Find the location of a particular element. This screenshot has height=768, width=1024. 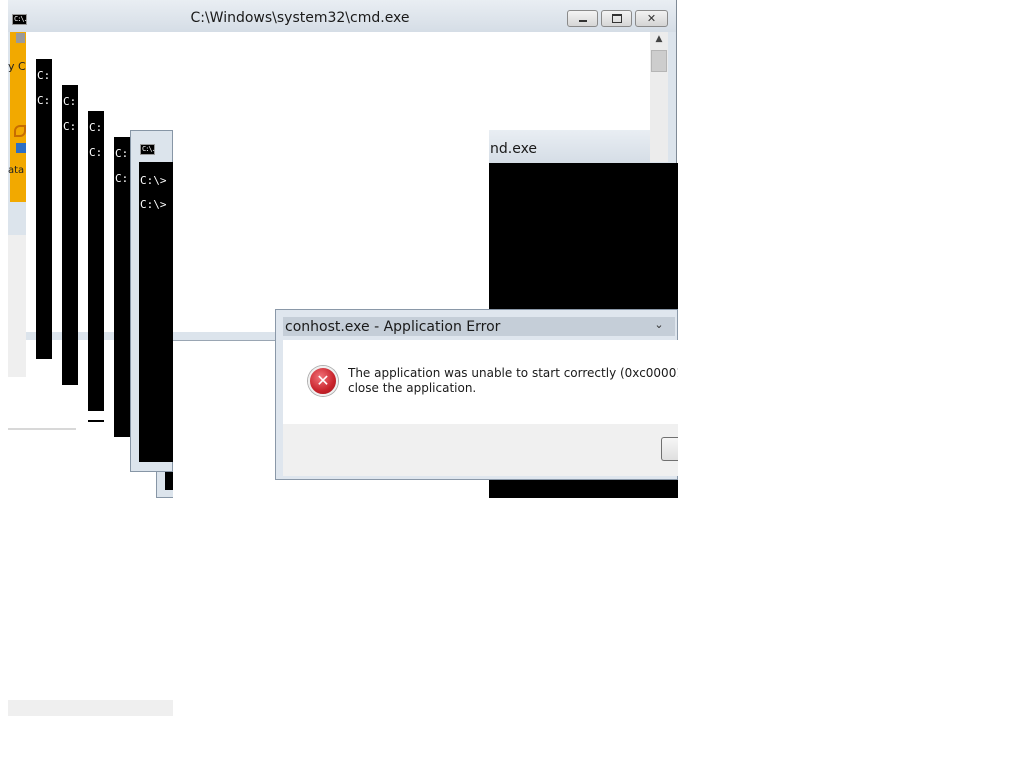

second-console-bottom-fragment is located at coordinates (583, 489).